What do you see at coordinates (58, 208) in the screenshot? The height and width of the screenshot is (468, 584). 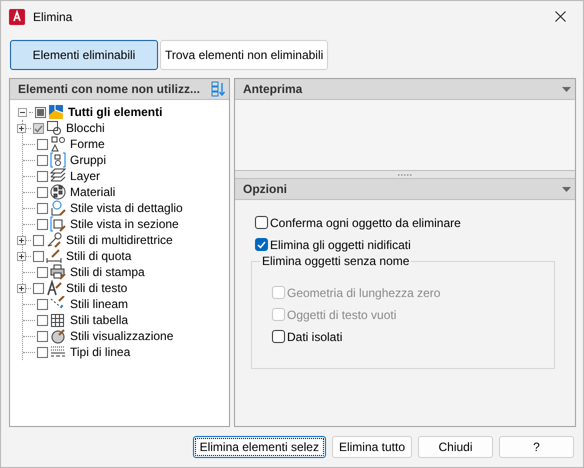 I see `detail-view-icon` at bounding box center [58, 208].